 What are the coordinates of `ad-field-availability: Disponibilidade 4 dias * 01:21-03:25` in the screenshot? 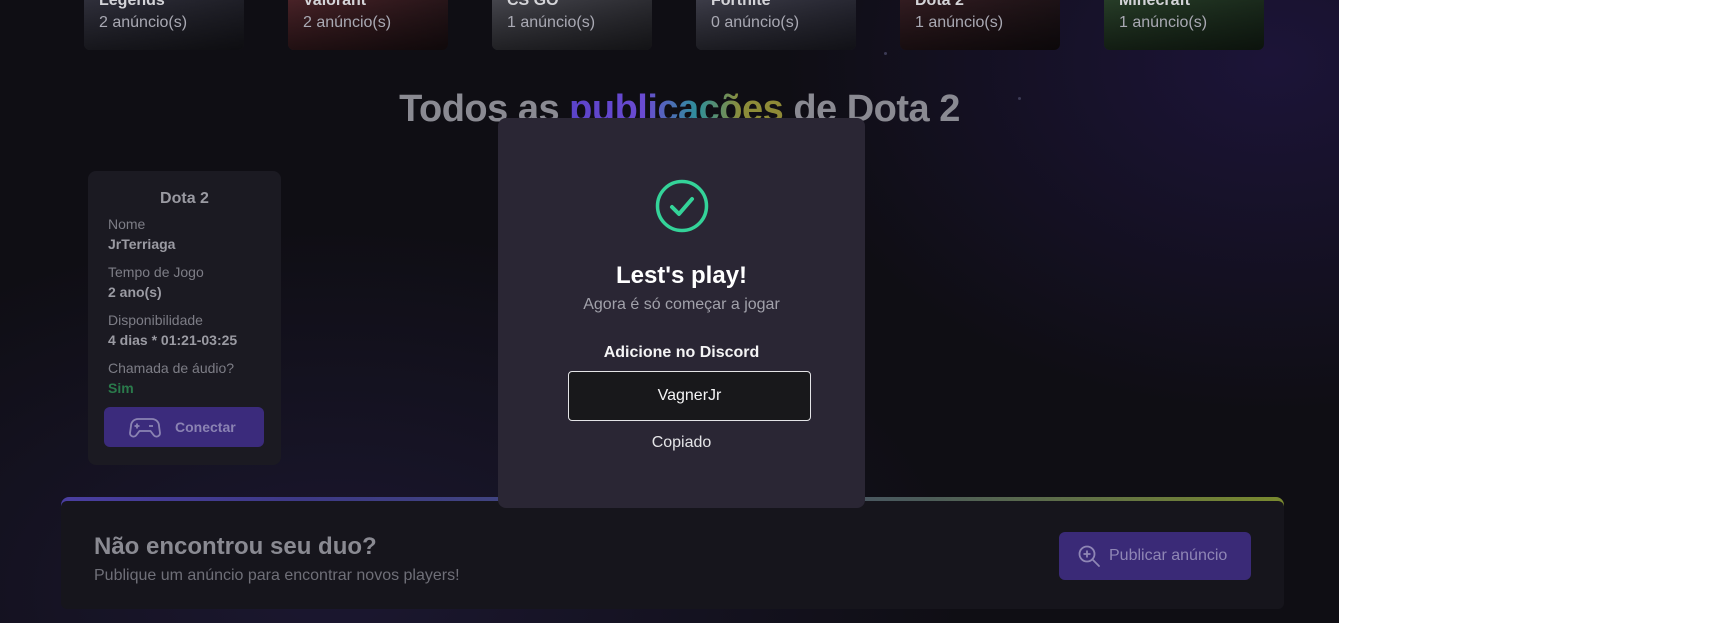 It's located at (172, 330).